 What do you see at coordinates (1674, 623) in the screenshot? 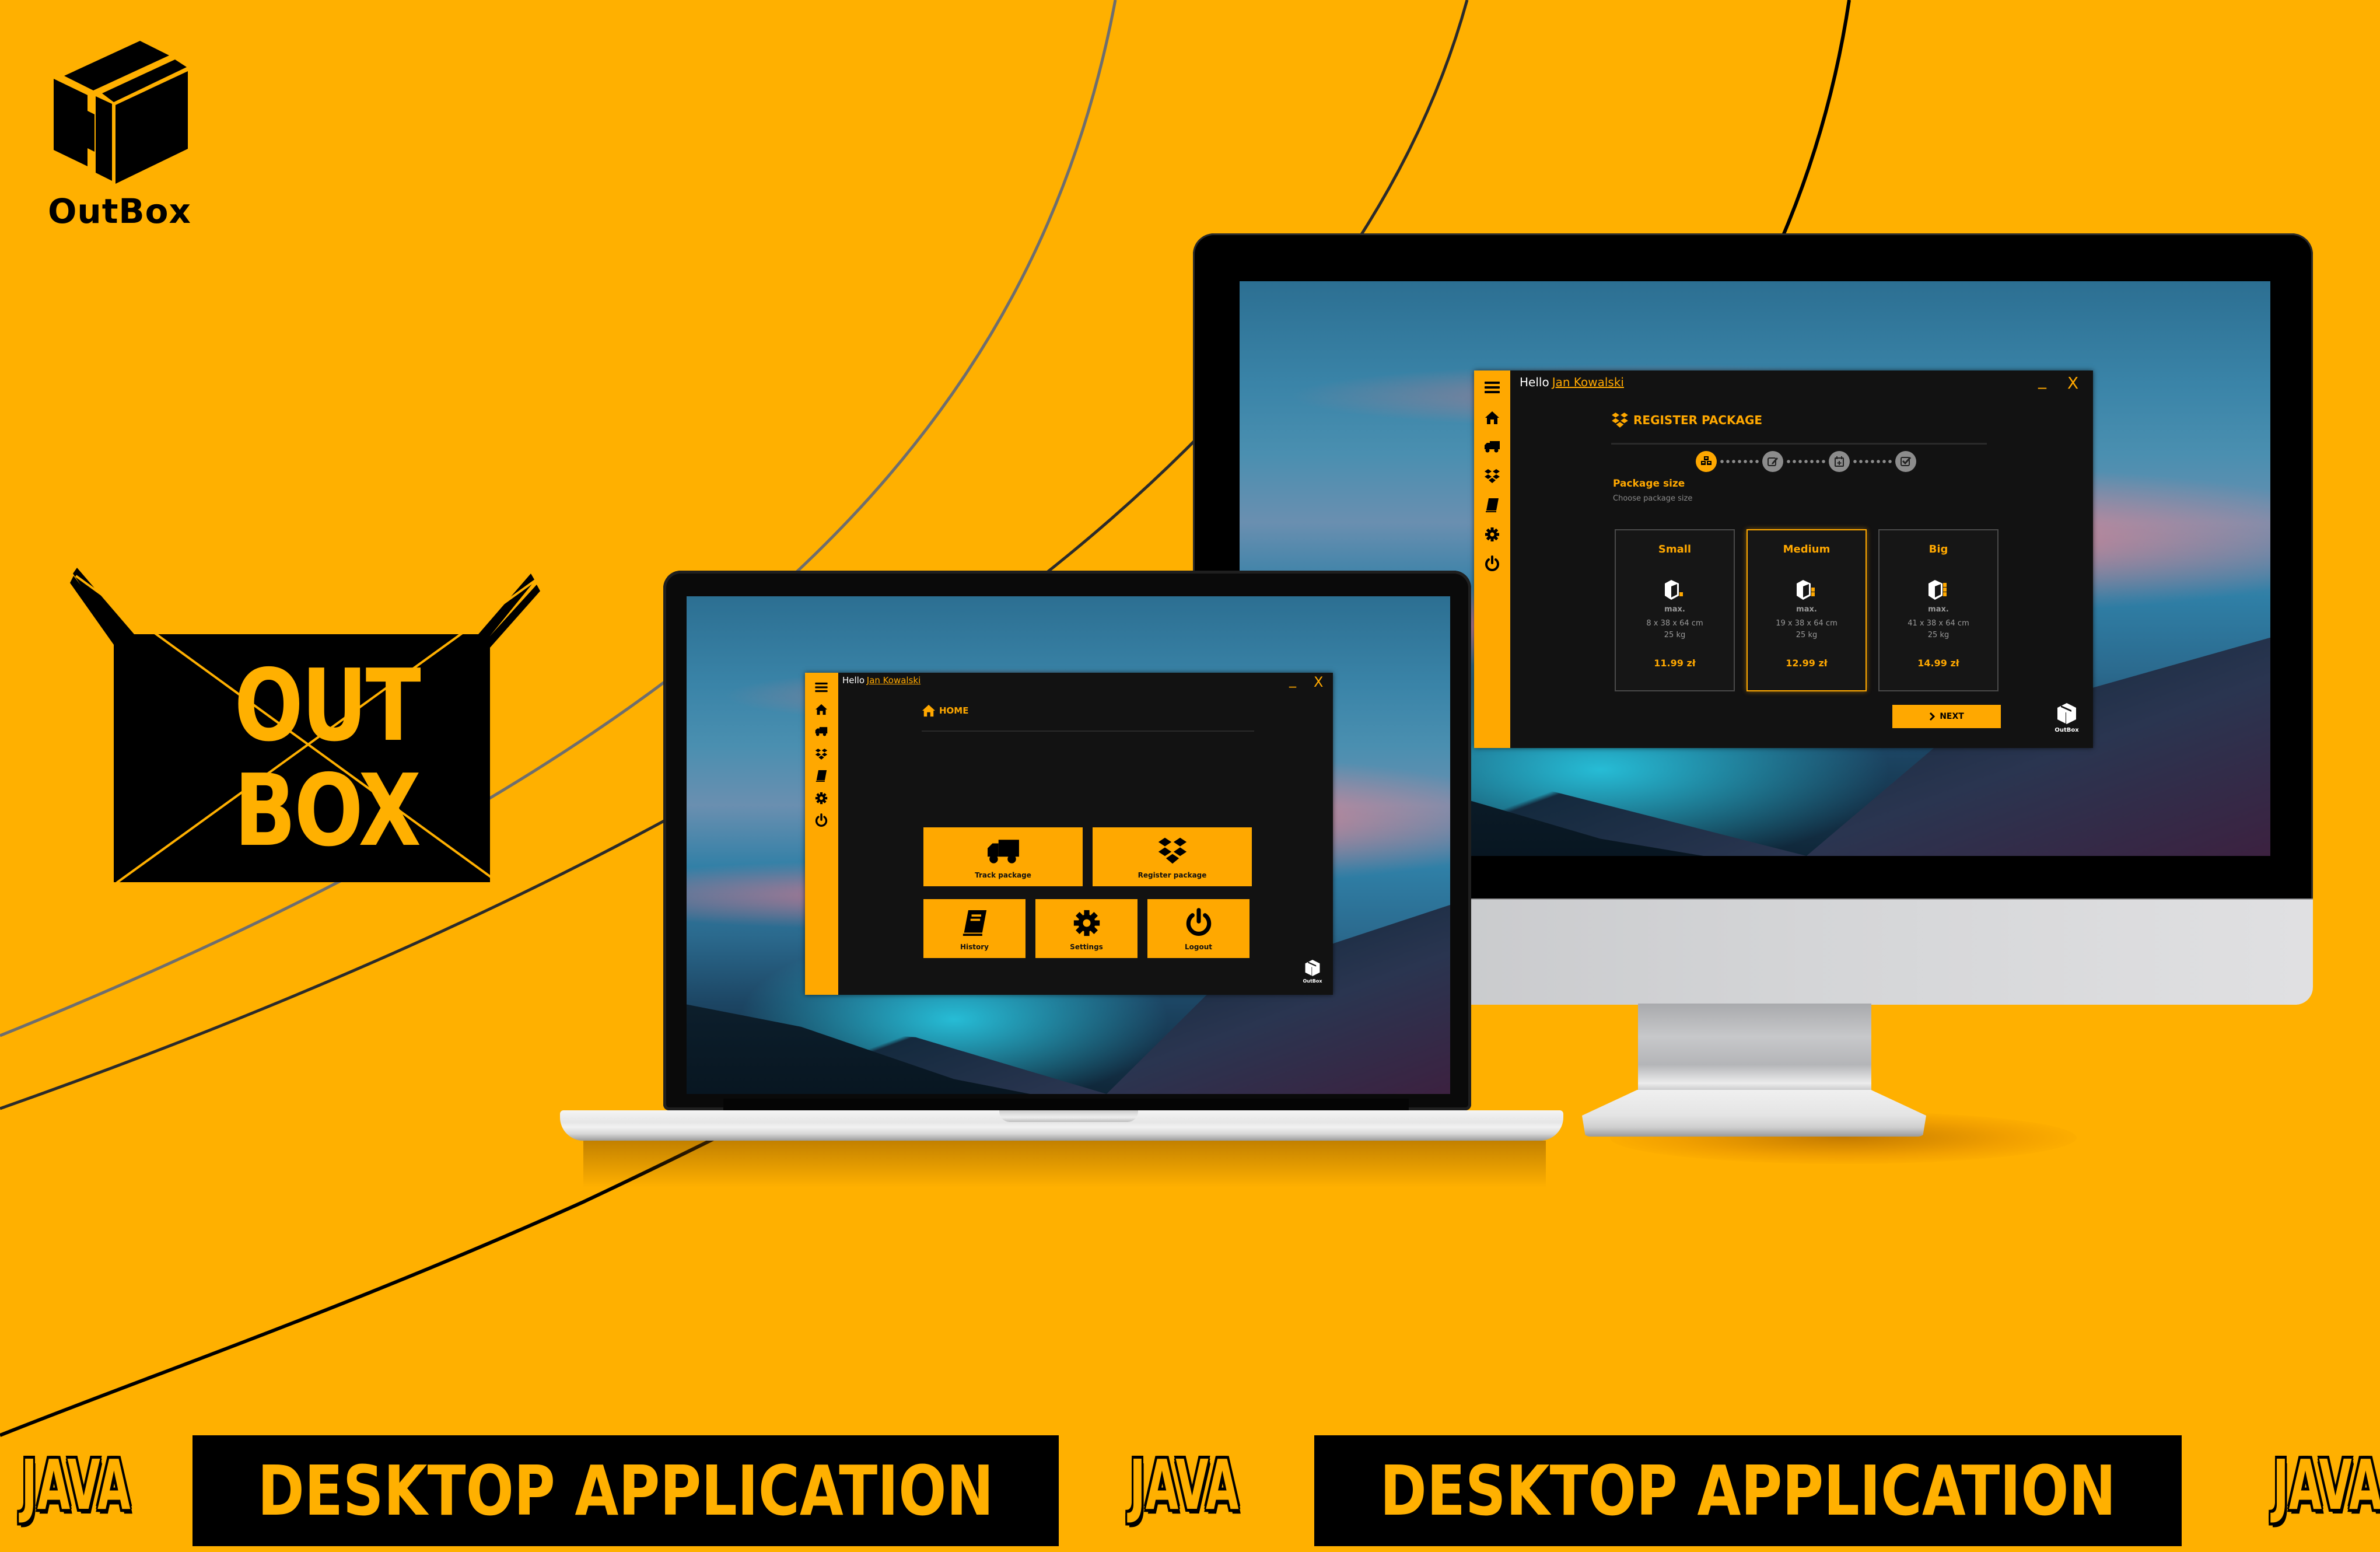
I see `size-dimensions: 8 x 38 x 64 cm` at bounding box center [1674, 623].